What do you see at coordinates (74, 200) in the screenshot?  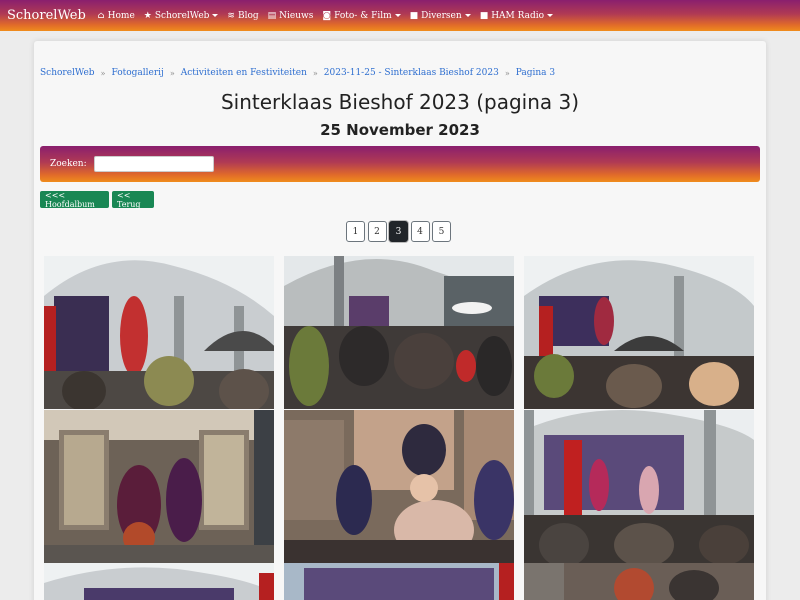 I see `main-album-button: <<< Hoofdalbum` at bounding box center [74, 200].